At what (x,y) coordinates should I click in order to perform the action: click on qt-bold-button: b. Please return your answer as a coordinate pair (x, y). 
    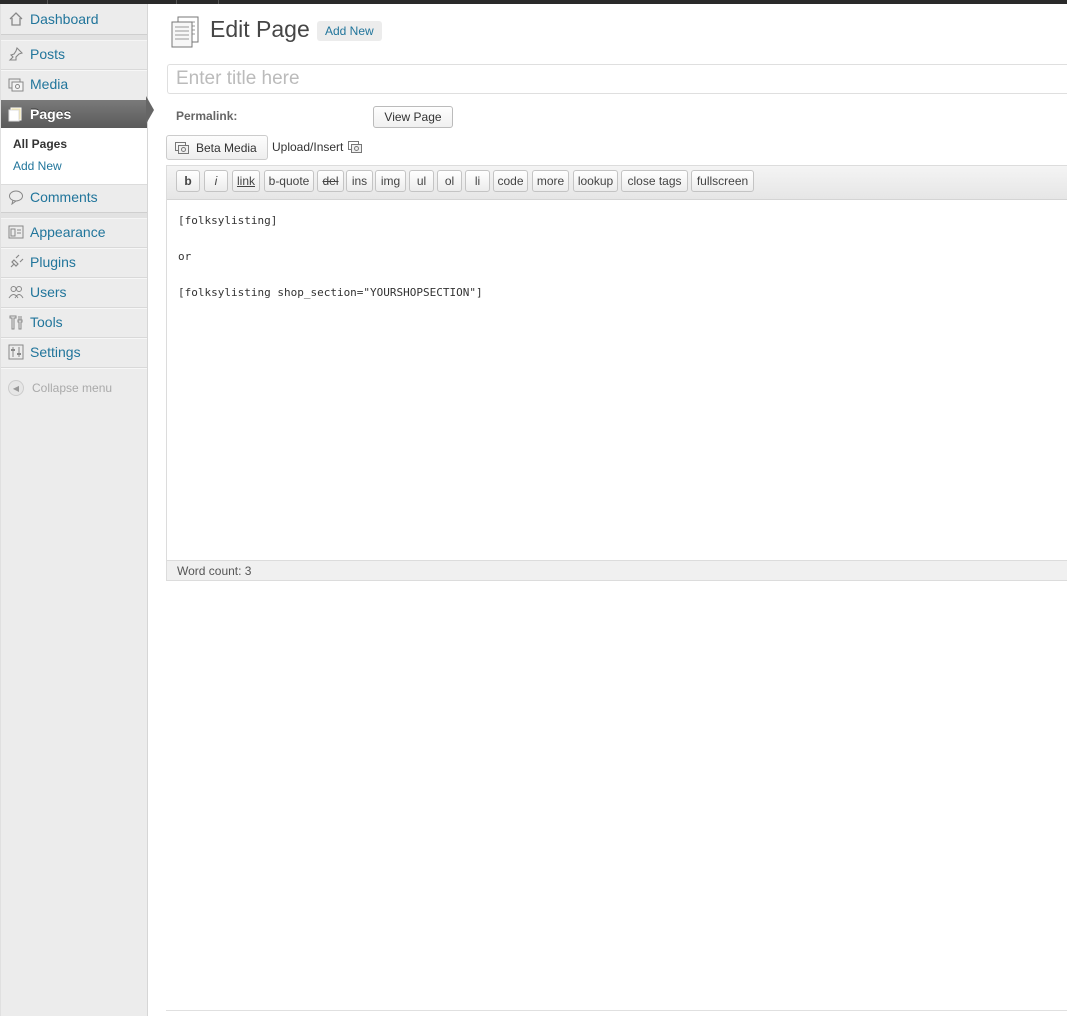
    Looking at the image, I should click on (188, 181).